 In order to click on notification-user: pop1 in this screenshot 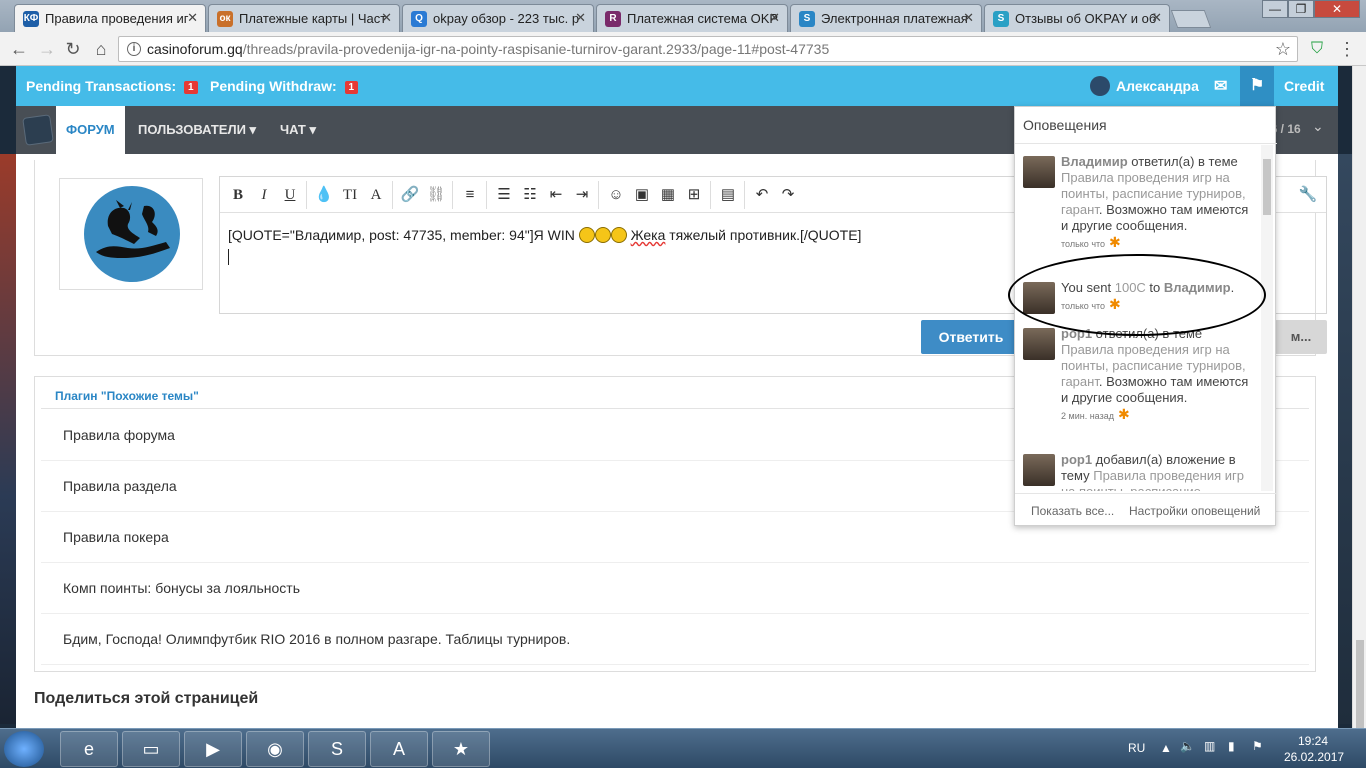, I will do `click(1076, 459)`.